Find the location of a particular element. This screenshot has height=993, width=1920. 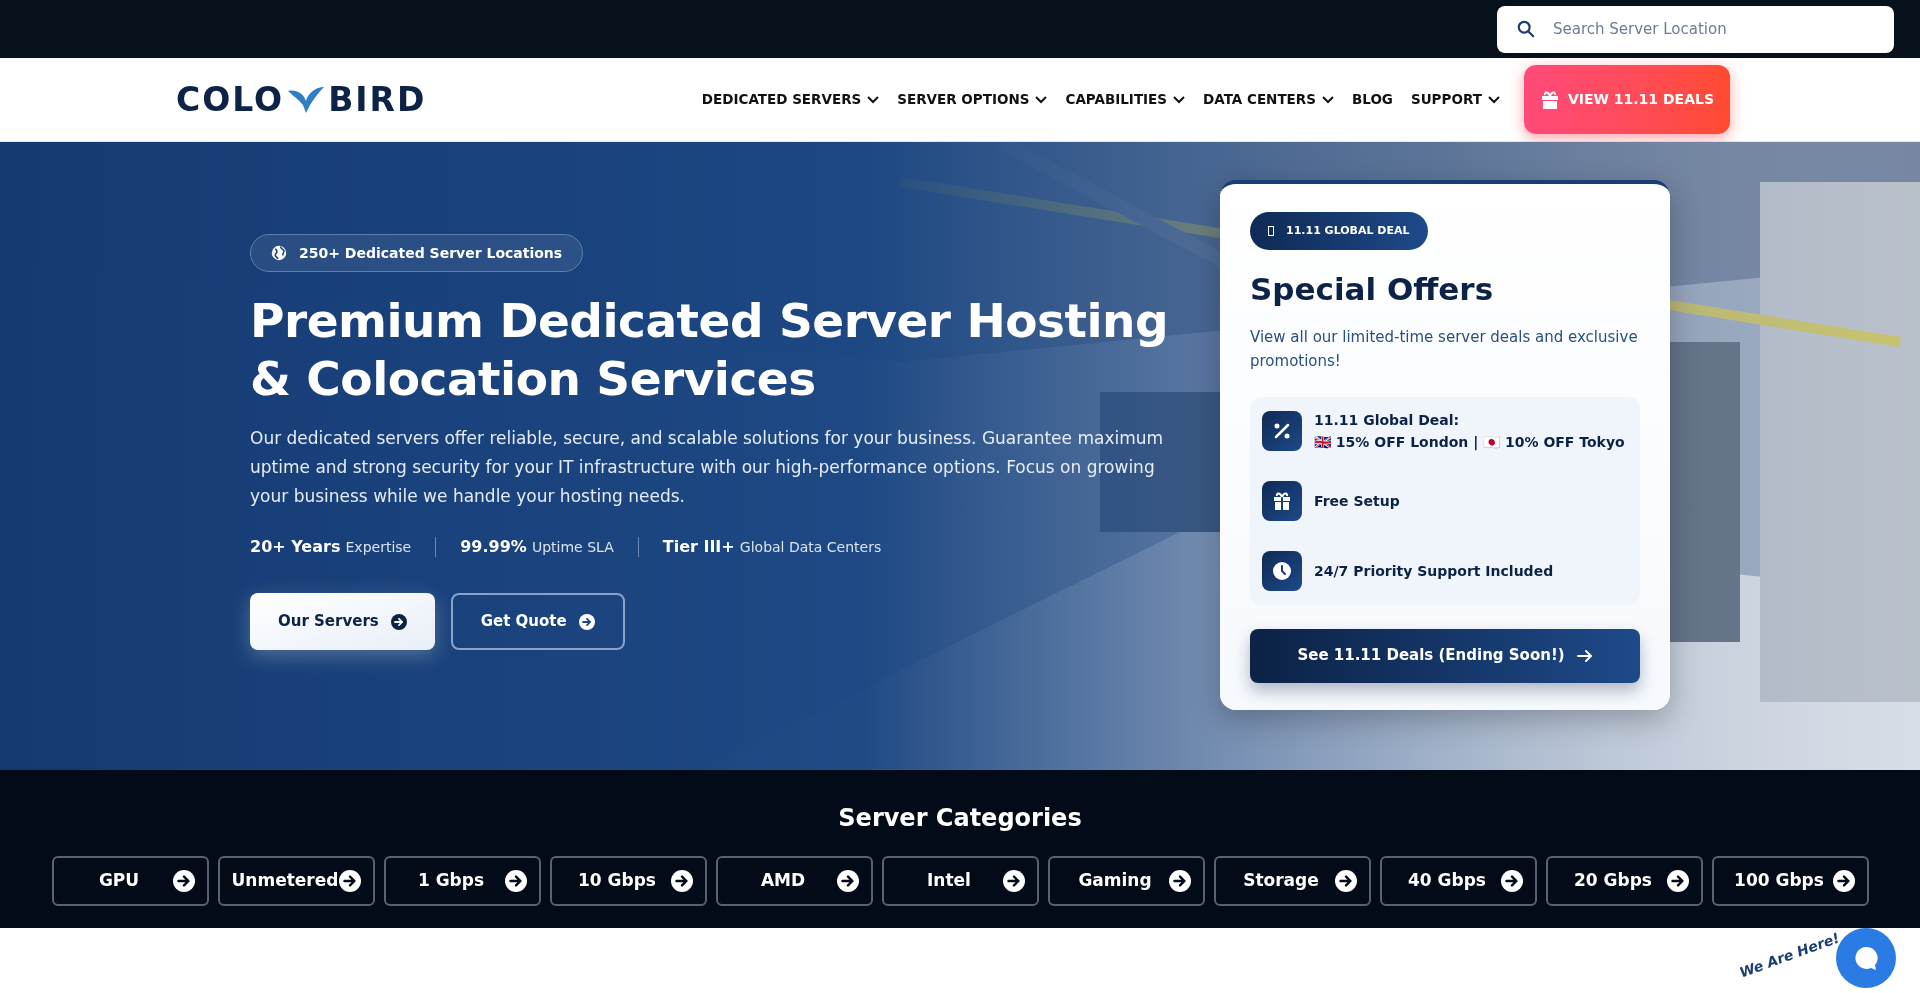

bird-icon is located at coordinates (306, 99).